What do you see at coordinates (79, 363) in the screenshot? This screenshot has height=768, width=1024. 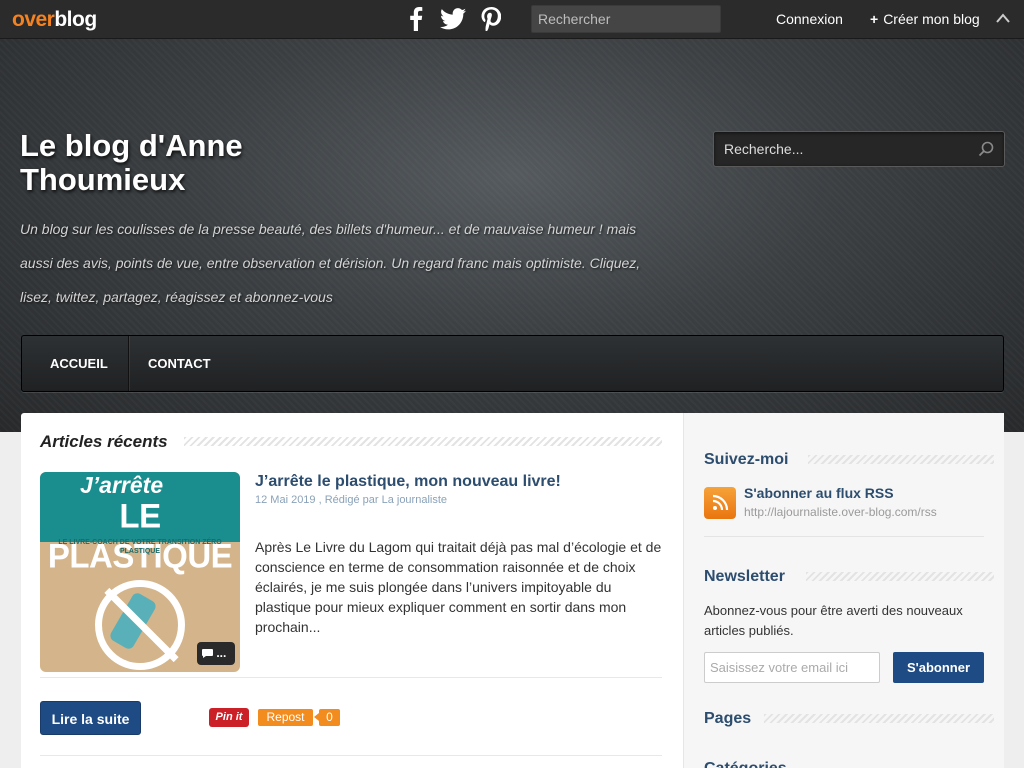 I see `nav-item-accueil: ACCUEIL` at bounding box center [79, 363].